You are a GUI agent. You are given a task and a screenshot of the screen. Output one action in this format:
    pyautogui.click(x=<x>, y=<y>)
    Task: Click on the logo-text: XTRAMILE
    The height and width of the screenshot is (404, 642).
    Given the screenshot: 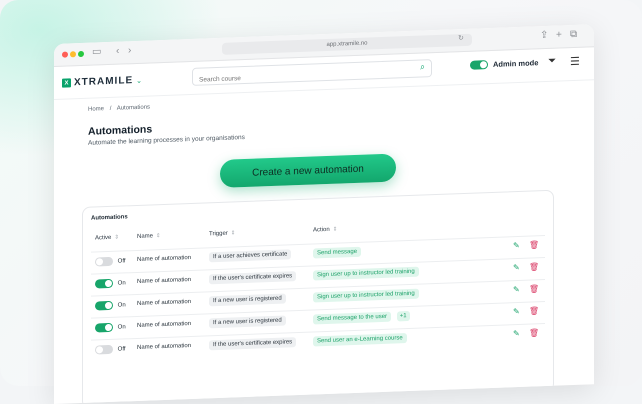 What is the action you would take?
    pyautogui.click(x=104, y=82)
    